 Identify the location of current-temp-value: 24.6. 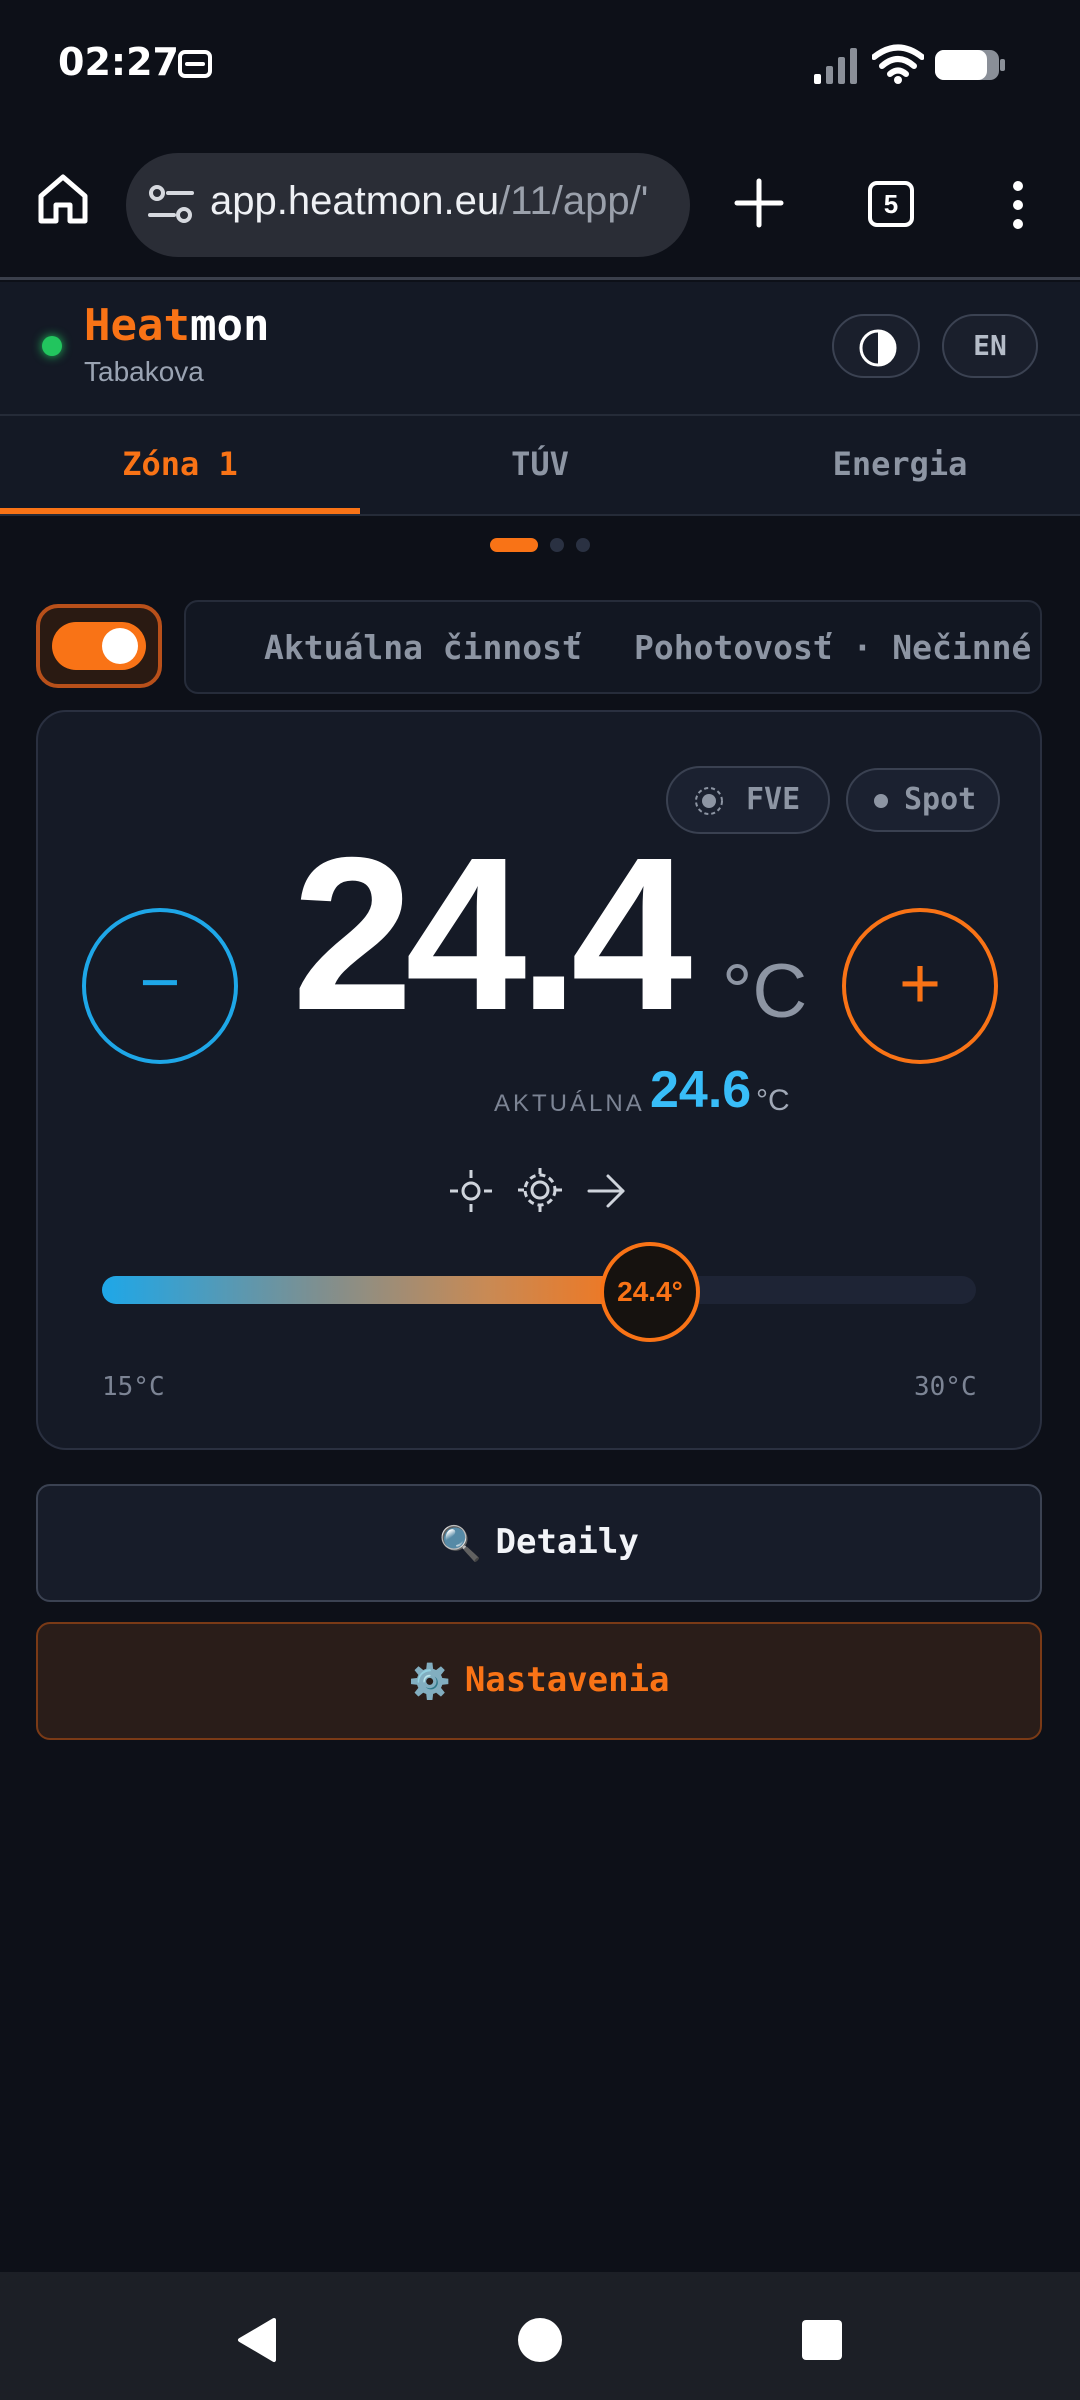
(701, 1090).